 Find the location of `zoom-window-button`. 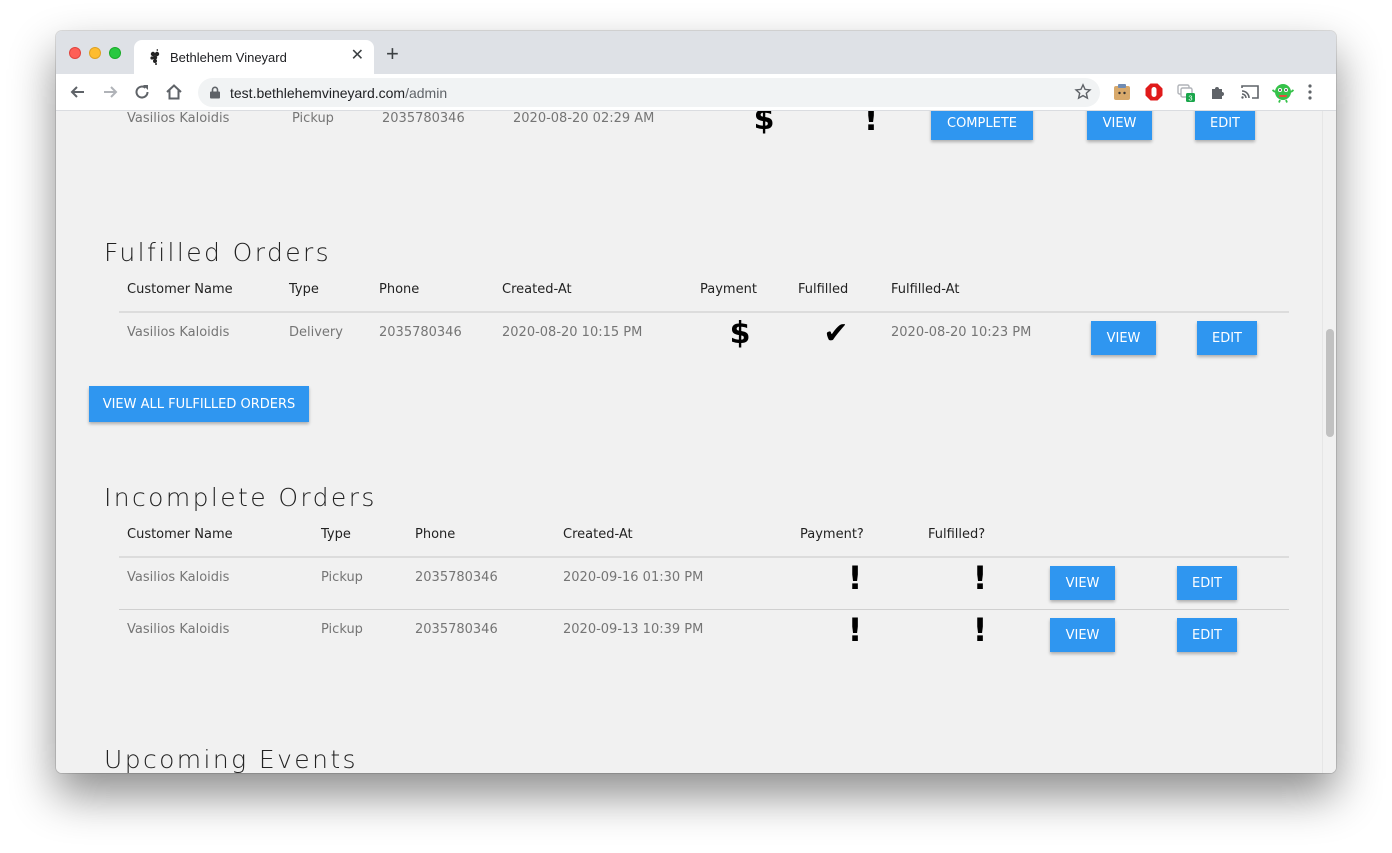

zoom-window-button is located at coordinates (115, 53).